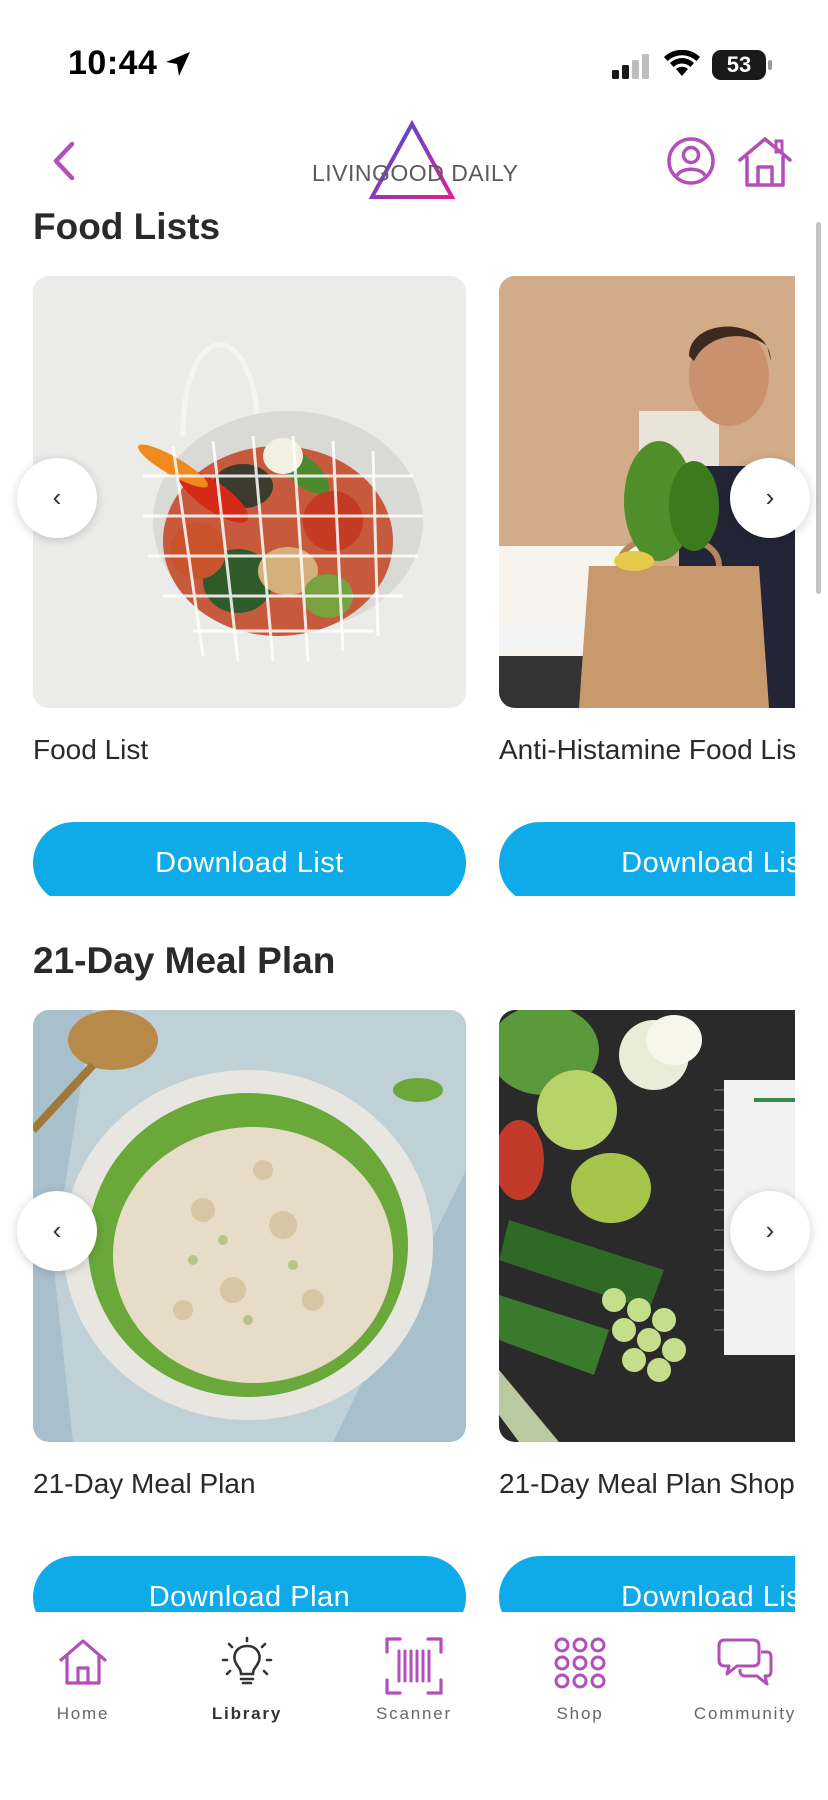 This screenshot has height=1800, width=828. I want to click on home-header-button, so click(765, 162).